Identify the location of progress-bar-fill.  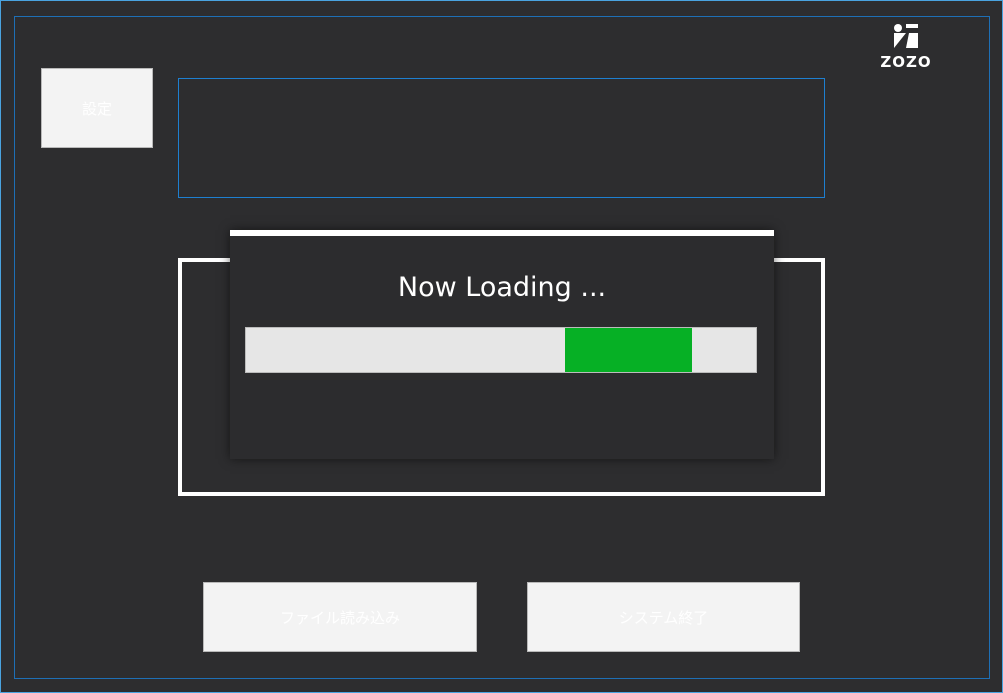
(628, 350).